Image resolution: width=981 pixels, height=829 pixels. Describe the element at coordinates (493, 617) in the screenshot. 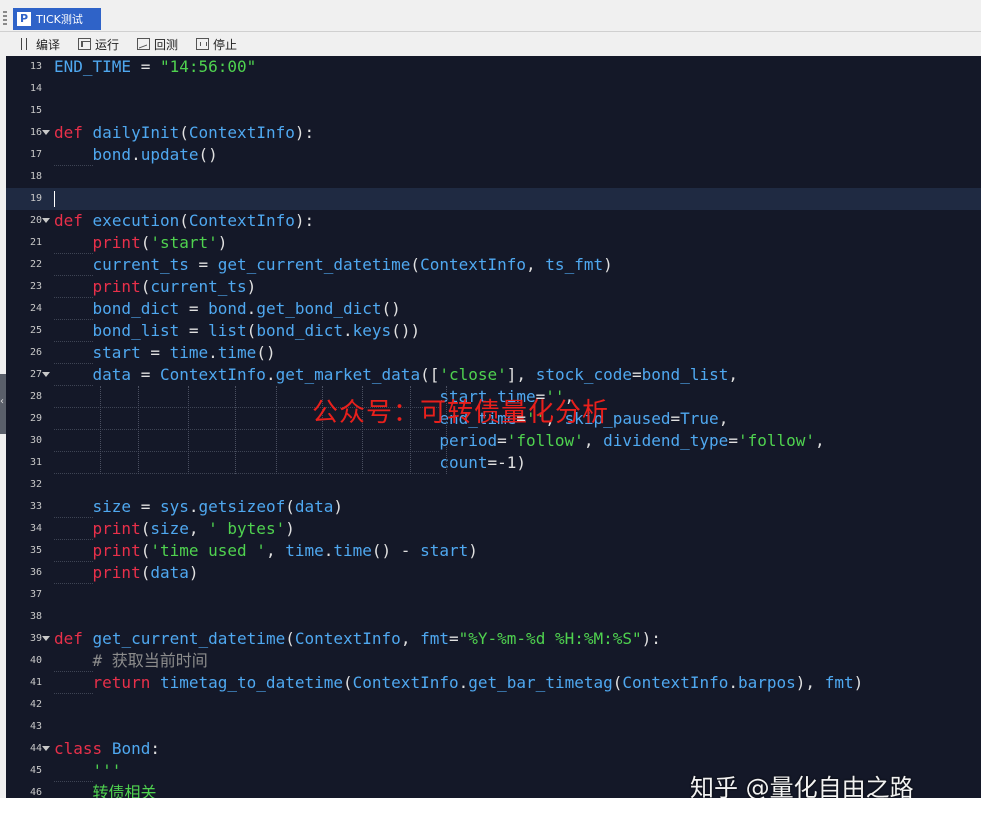

I see `code-line: 38` at that location.